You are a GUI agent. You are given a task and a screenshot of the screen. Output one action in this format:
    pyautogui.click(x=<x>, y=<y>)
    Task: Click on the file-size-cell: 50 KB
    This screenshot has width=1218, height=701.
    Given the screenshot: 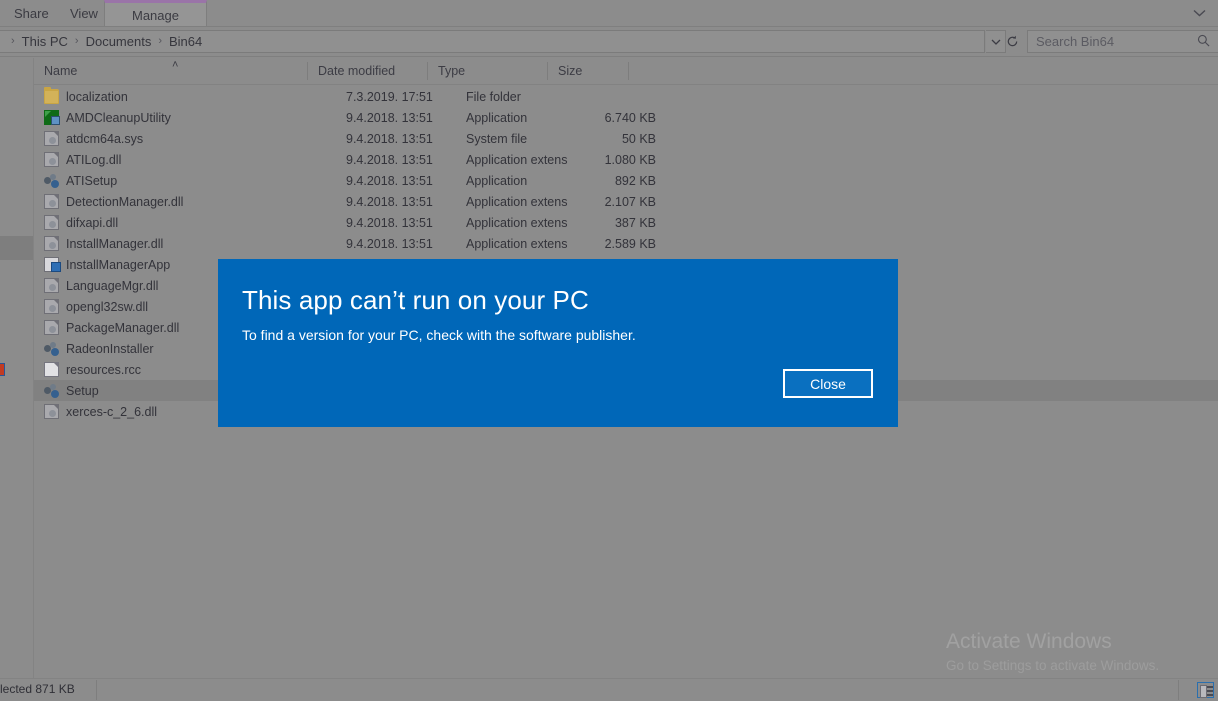 What is the action you would take?
    pyautogui.click(x=638, y=138)
    